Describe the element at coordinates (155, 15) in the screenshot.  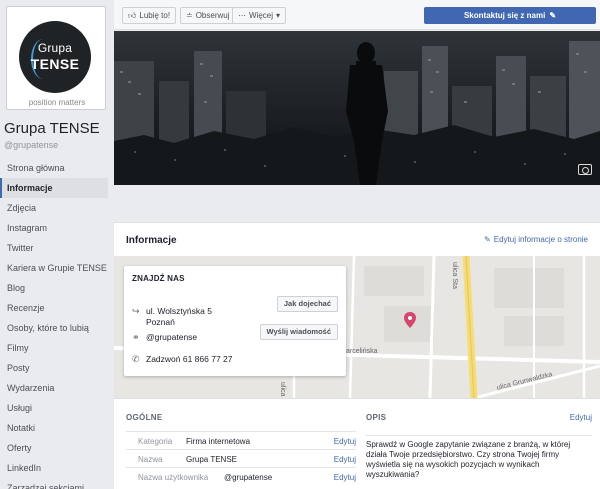
I see `like-label: Lubię to!` at that location.